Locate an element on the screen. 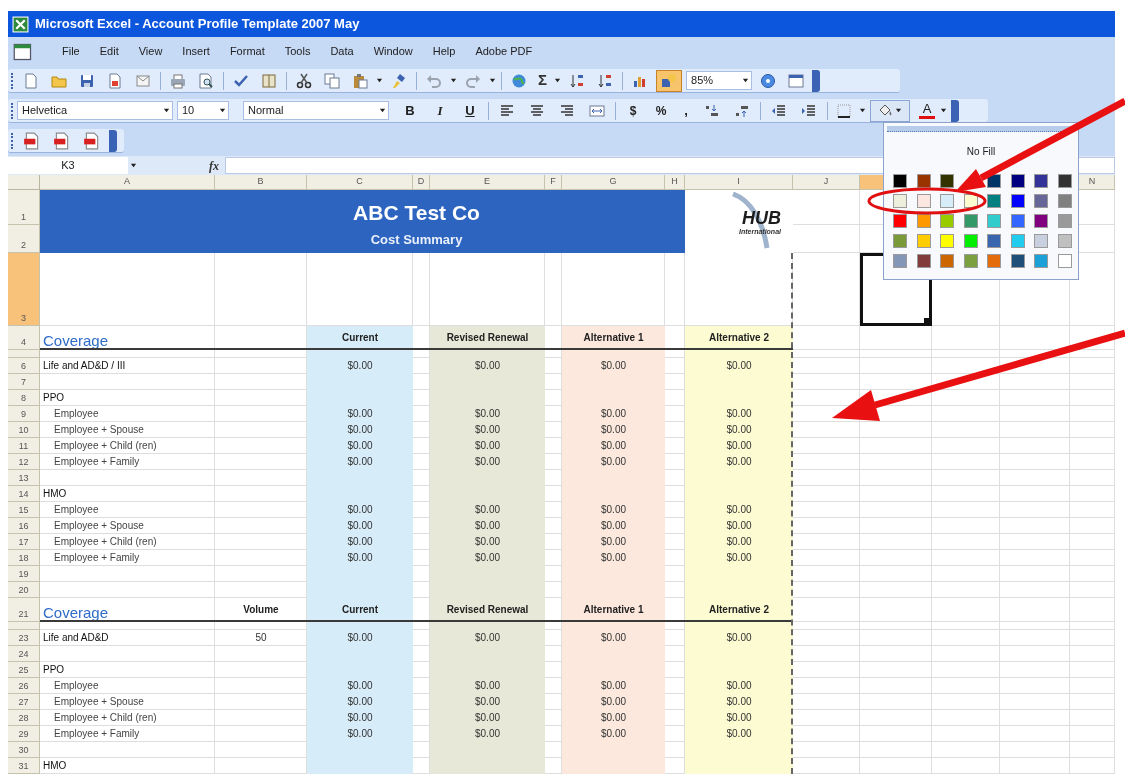 The height and width of the screenshot is (779, 1125). align-left-icon is located at coordinates (507, 110).